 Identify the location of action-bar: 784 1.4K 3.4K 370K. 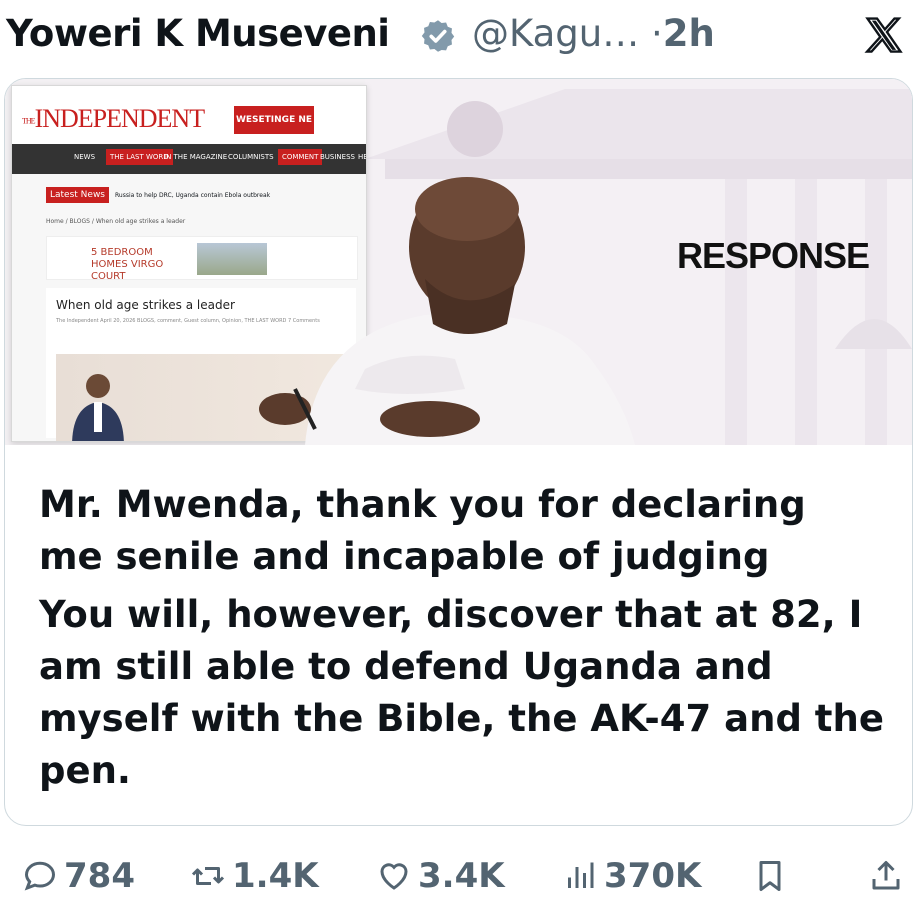
(456, 873).